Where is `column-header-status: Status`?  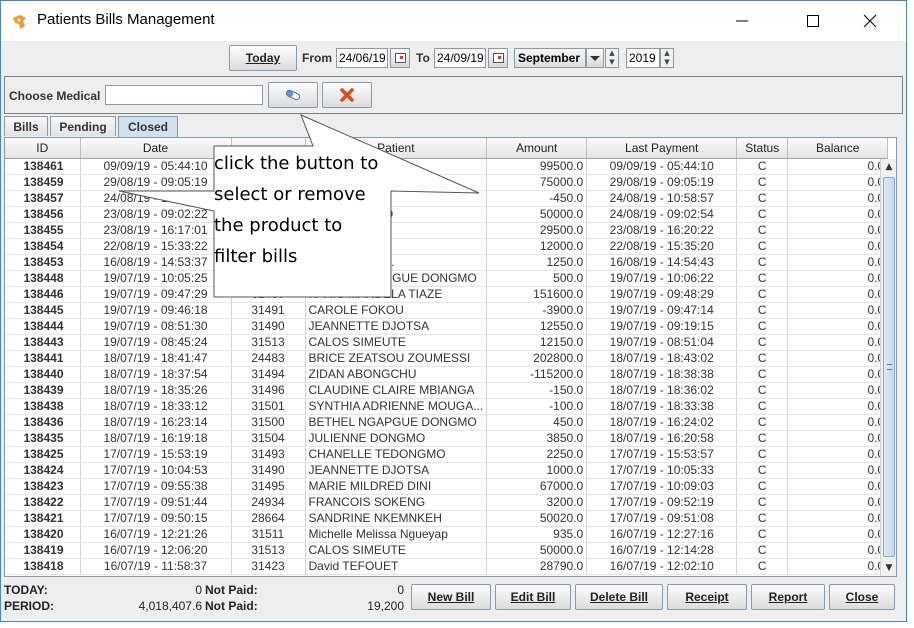 column-header-status: Status is located at coordinates (762, 148).